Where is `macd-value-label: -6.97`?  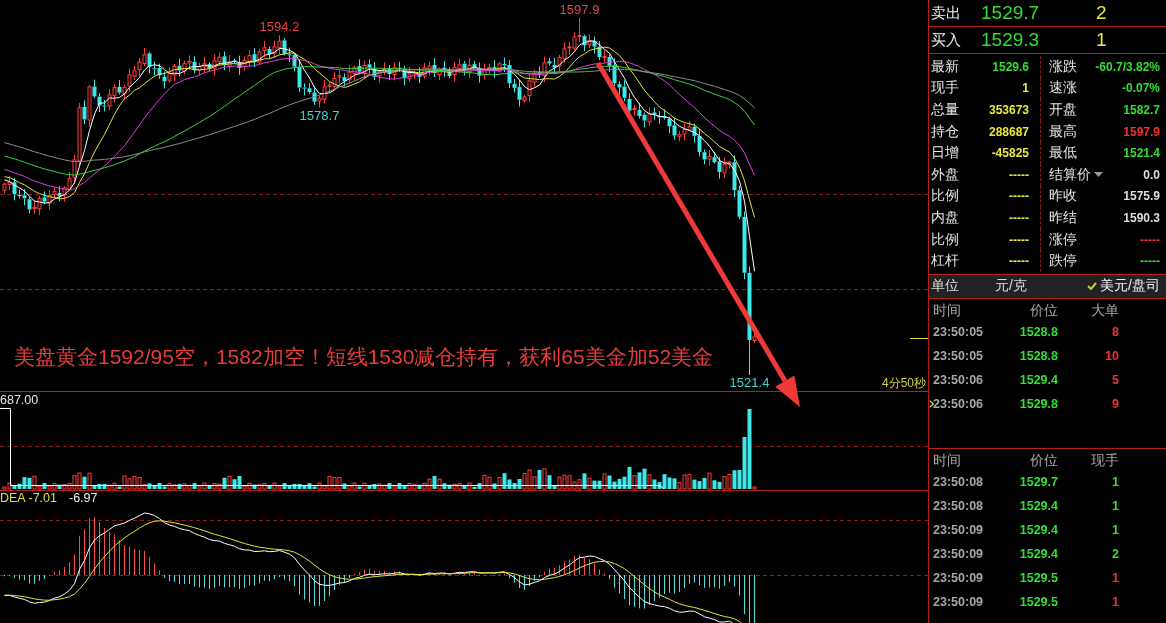
macd-value-label: -6.97 is located at coordinates (83, 498).